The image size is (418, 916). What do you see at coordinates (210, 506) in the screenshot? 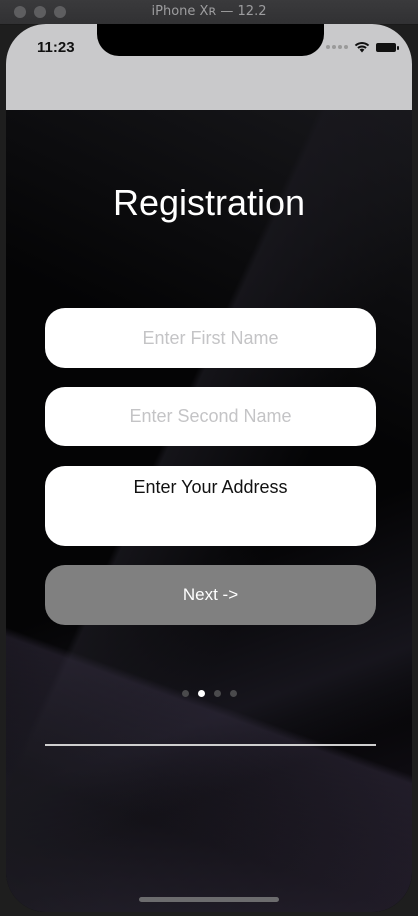
I see `address-input: Enter Your Address` at bounding box center [210, 506].